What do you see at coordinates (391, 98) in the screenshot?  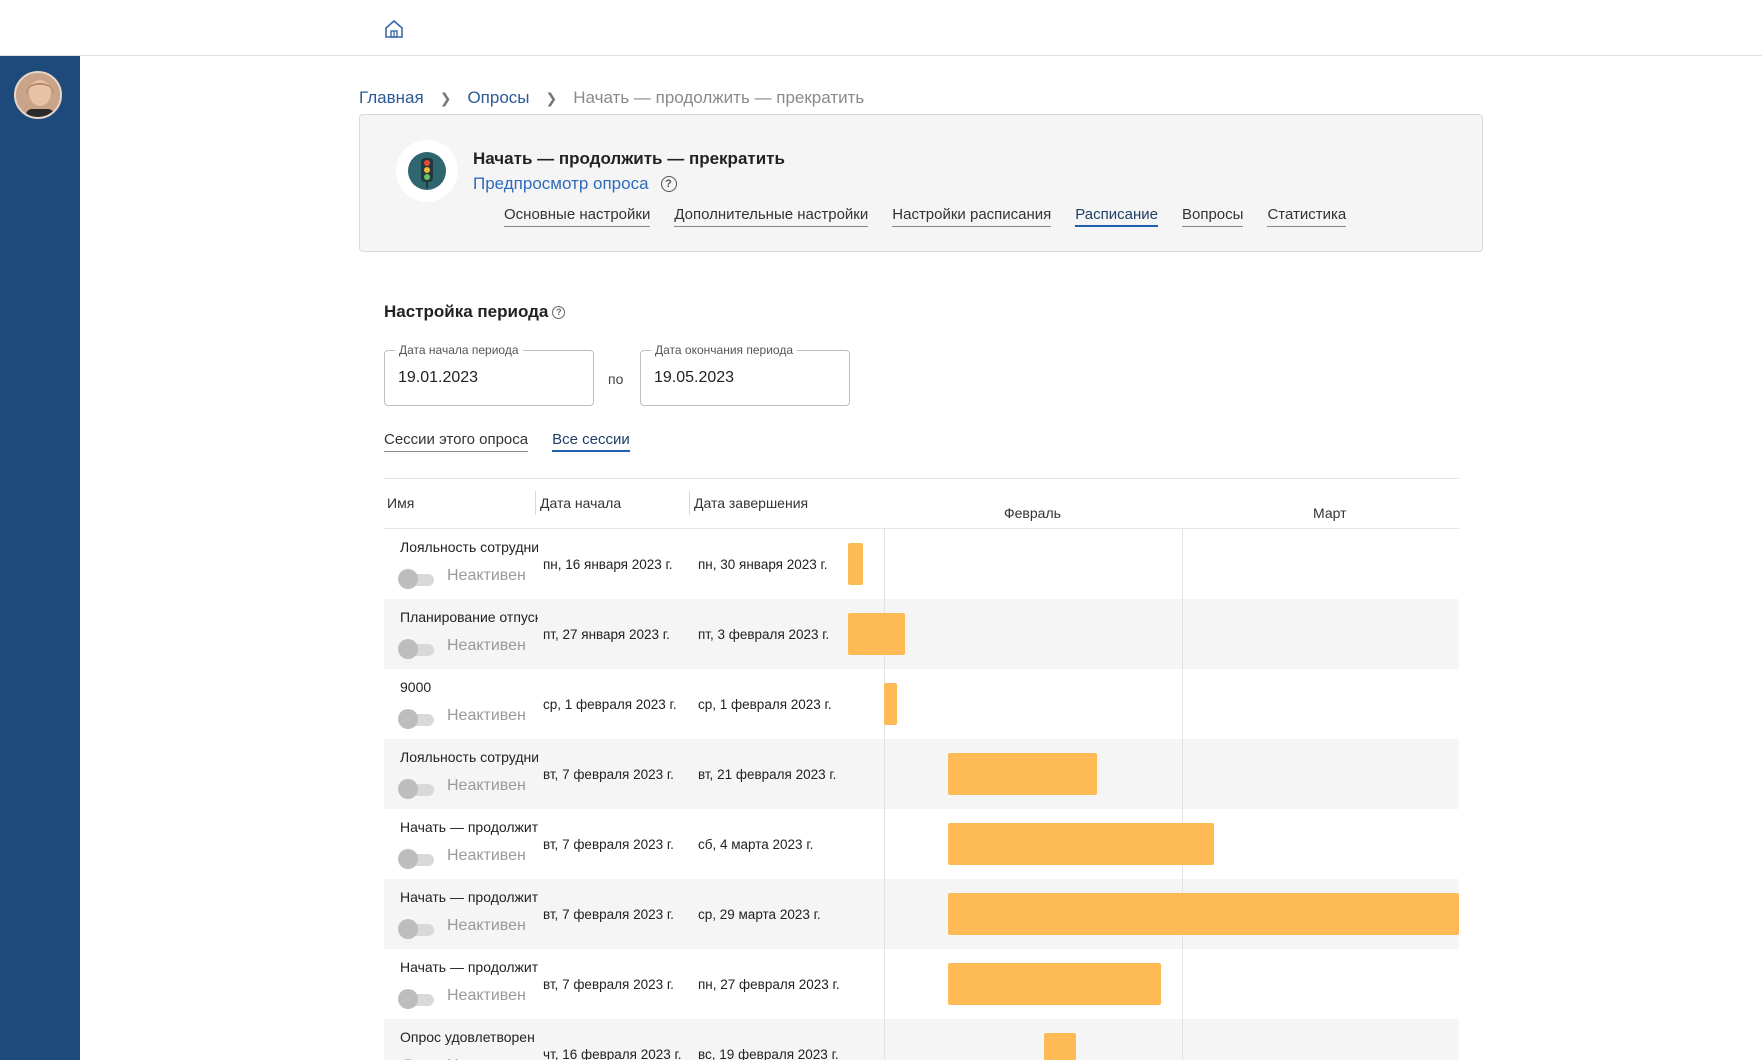 I see `breadcrumb-home: Главная` at bounding box center [391, 98].